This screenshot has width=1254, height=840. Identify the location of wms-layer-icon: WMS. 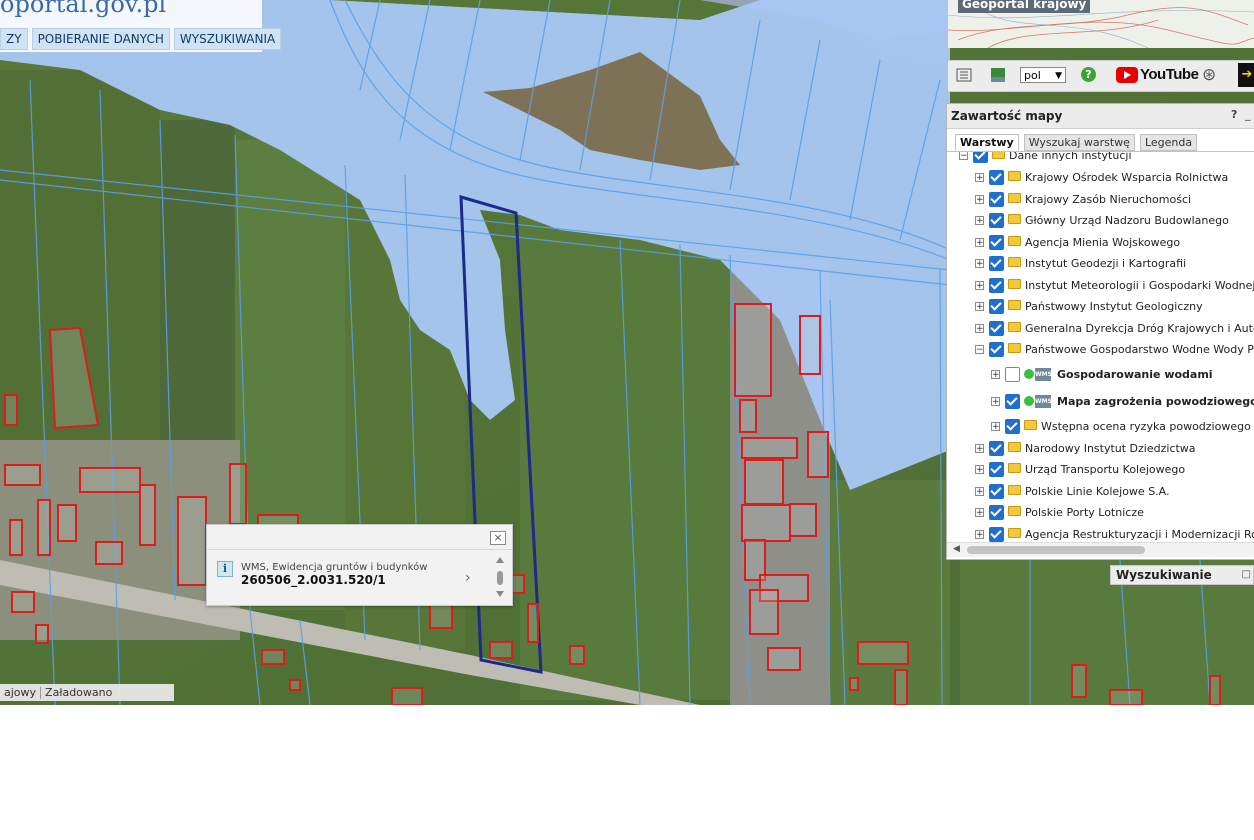
(1043, 401).